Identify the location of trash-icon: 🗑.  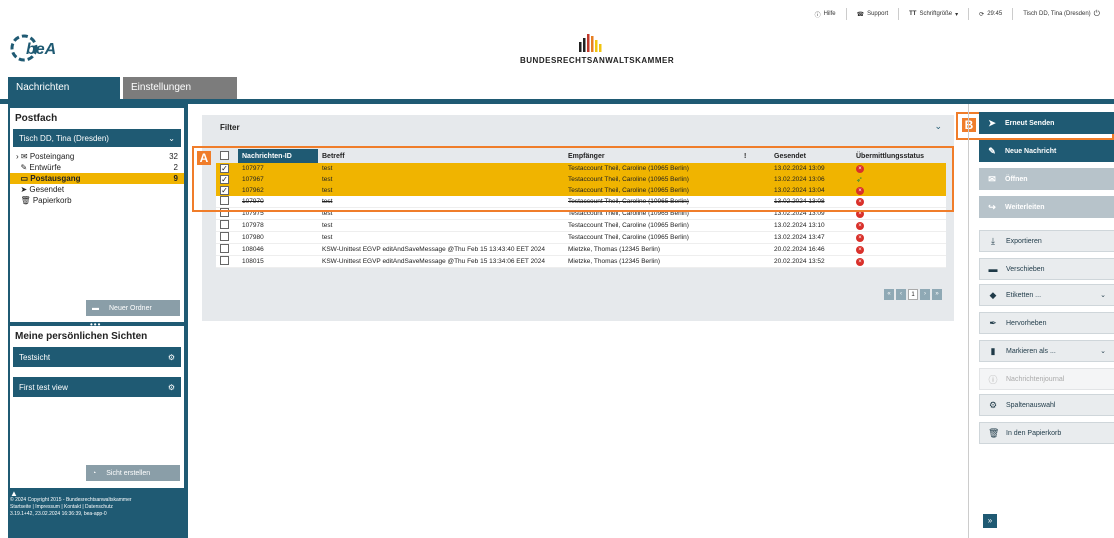
(25, 200).